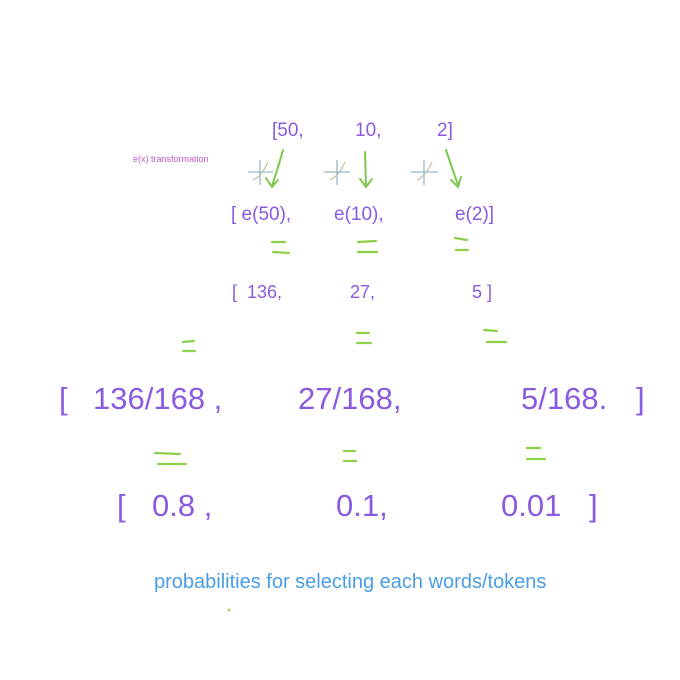 This screenshot has height=680, width=680. Describe the element at coordinates (121, 505) in the screenshot. I see `prob-open-bracket: [` at that location.